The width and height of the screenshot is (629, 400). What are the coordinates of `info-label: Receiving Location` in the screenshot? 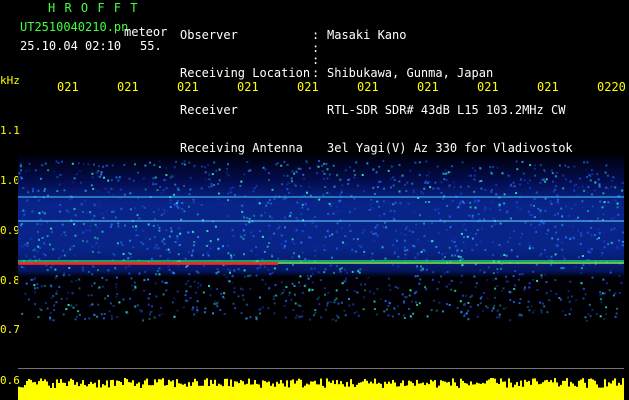 It's located at (245, 72).